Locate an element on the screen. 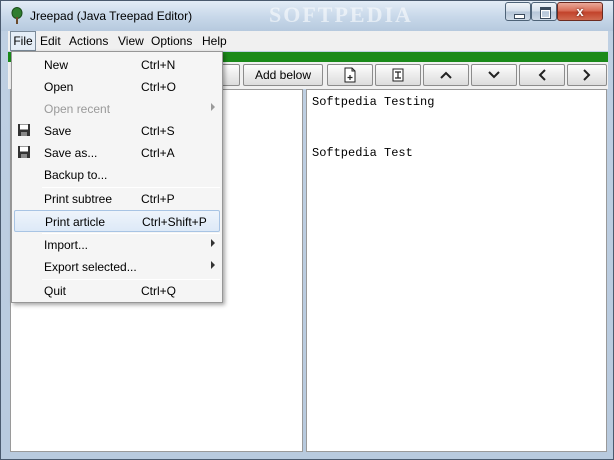 The height and width of the screenshot is (460, 614). maximize-button is located at coordinates (544, 11).